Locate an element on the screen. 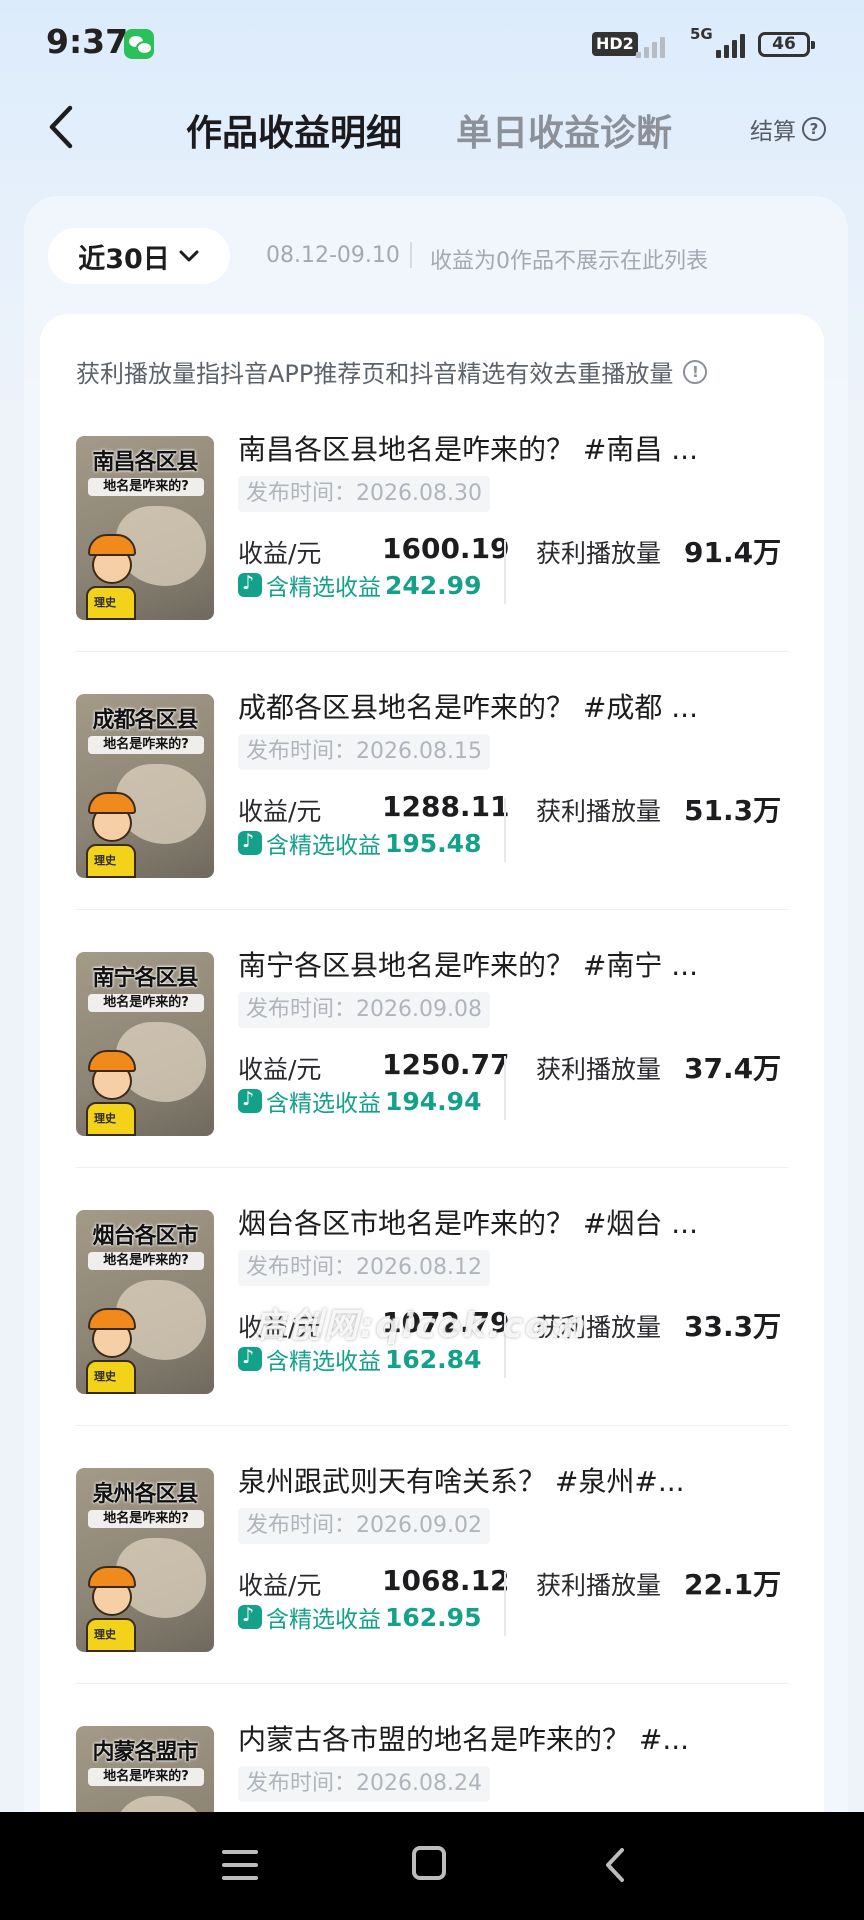 The image size is (864, 1920). battery-icon: 46 is located at coordinates (786, 44).